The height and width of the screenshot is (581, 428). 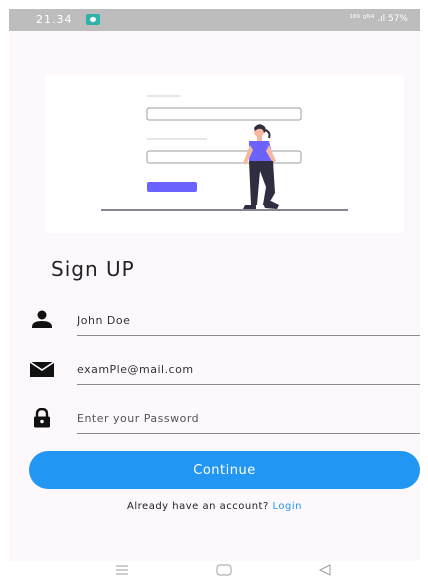 I want to click on status-indicators: ¹⁶⁹ ᵍᴺ⁴ .ıl 57%, so click(x=378, y=19).